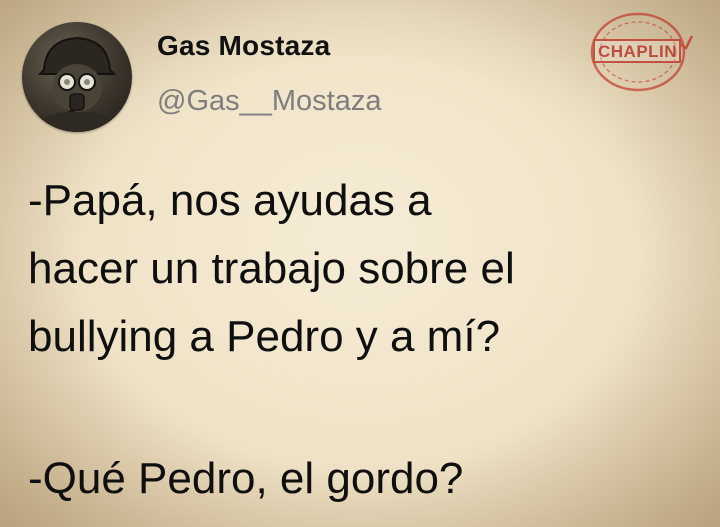 This screenshot has width=720, height=527. I want to click on avatar, so click(77, 77).